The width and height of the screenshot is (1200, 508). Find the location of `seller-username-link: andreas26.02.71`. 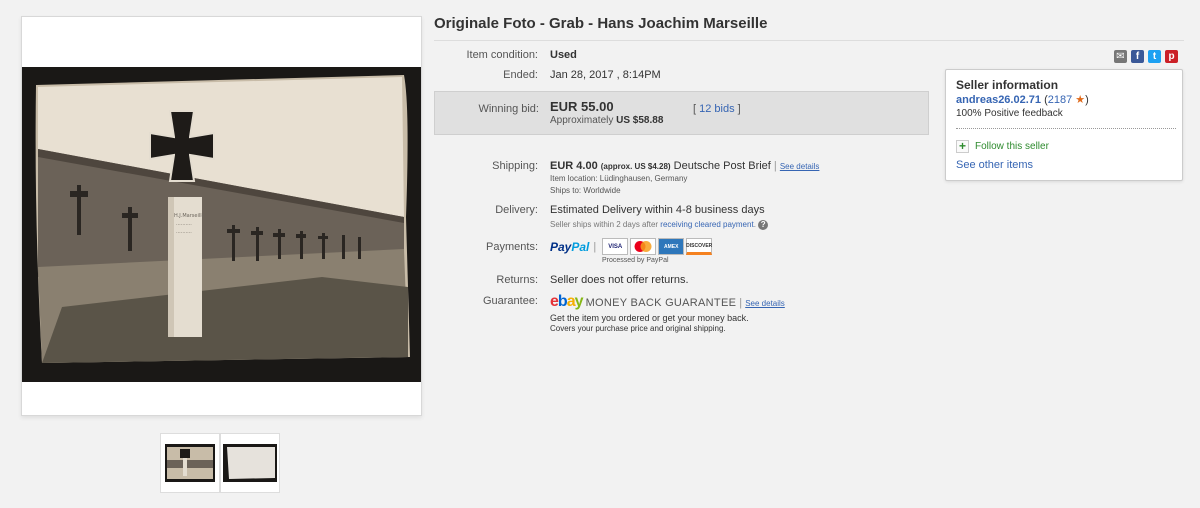

seller-username-link: andreas26.02.71 is located at coordinates (998, 100).